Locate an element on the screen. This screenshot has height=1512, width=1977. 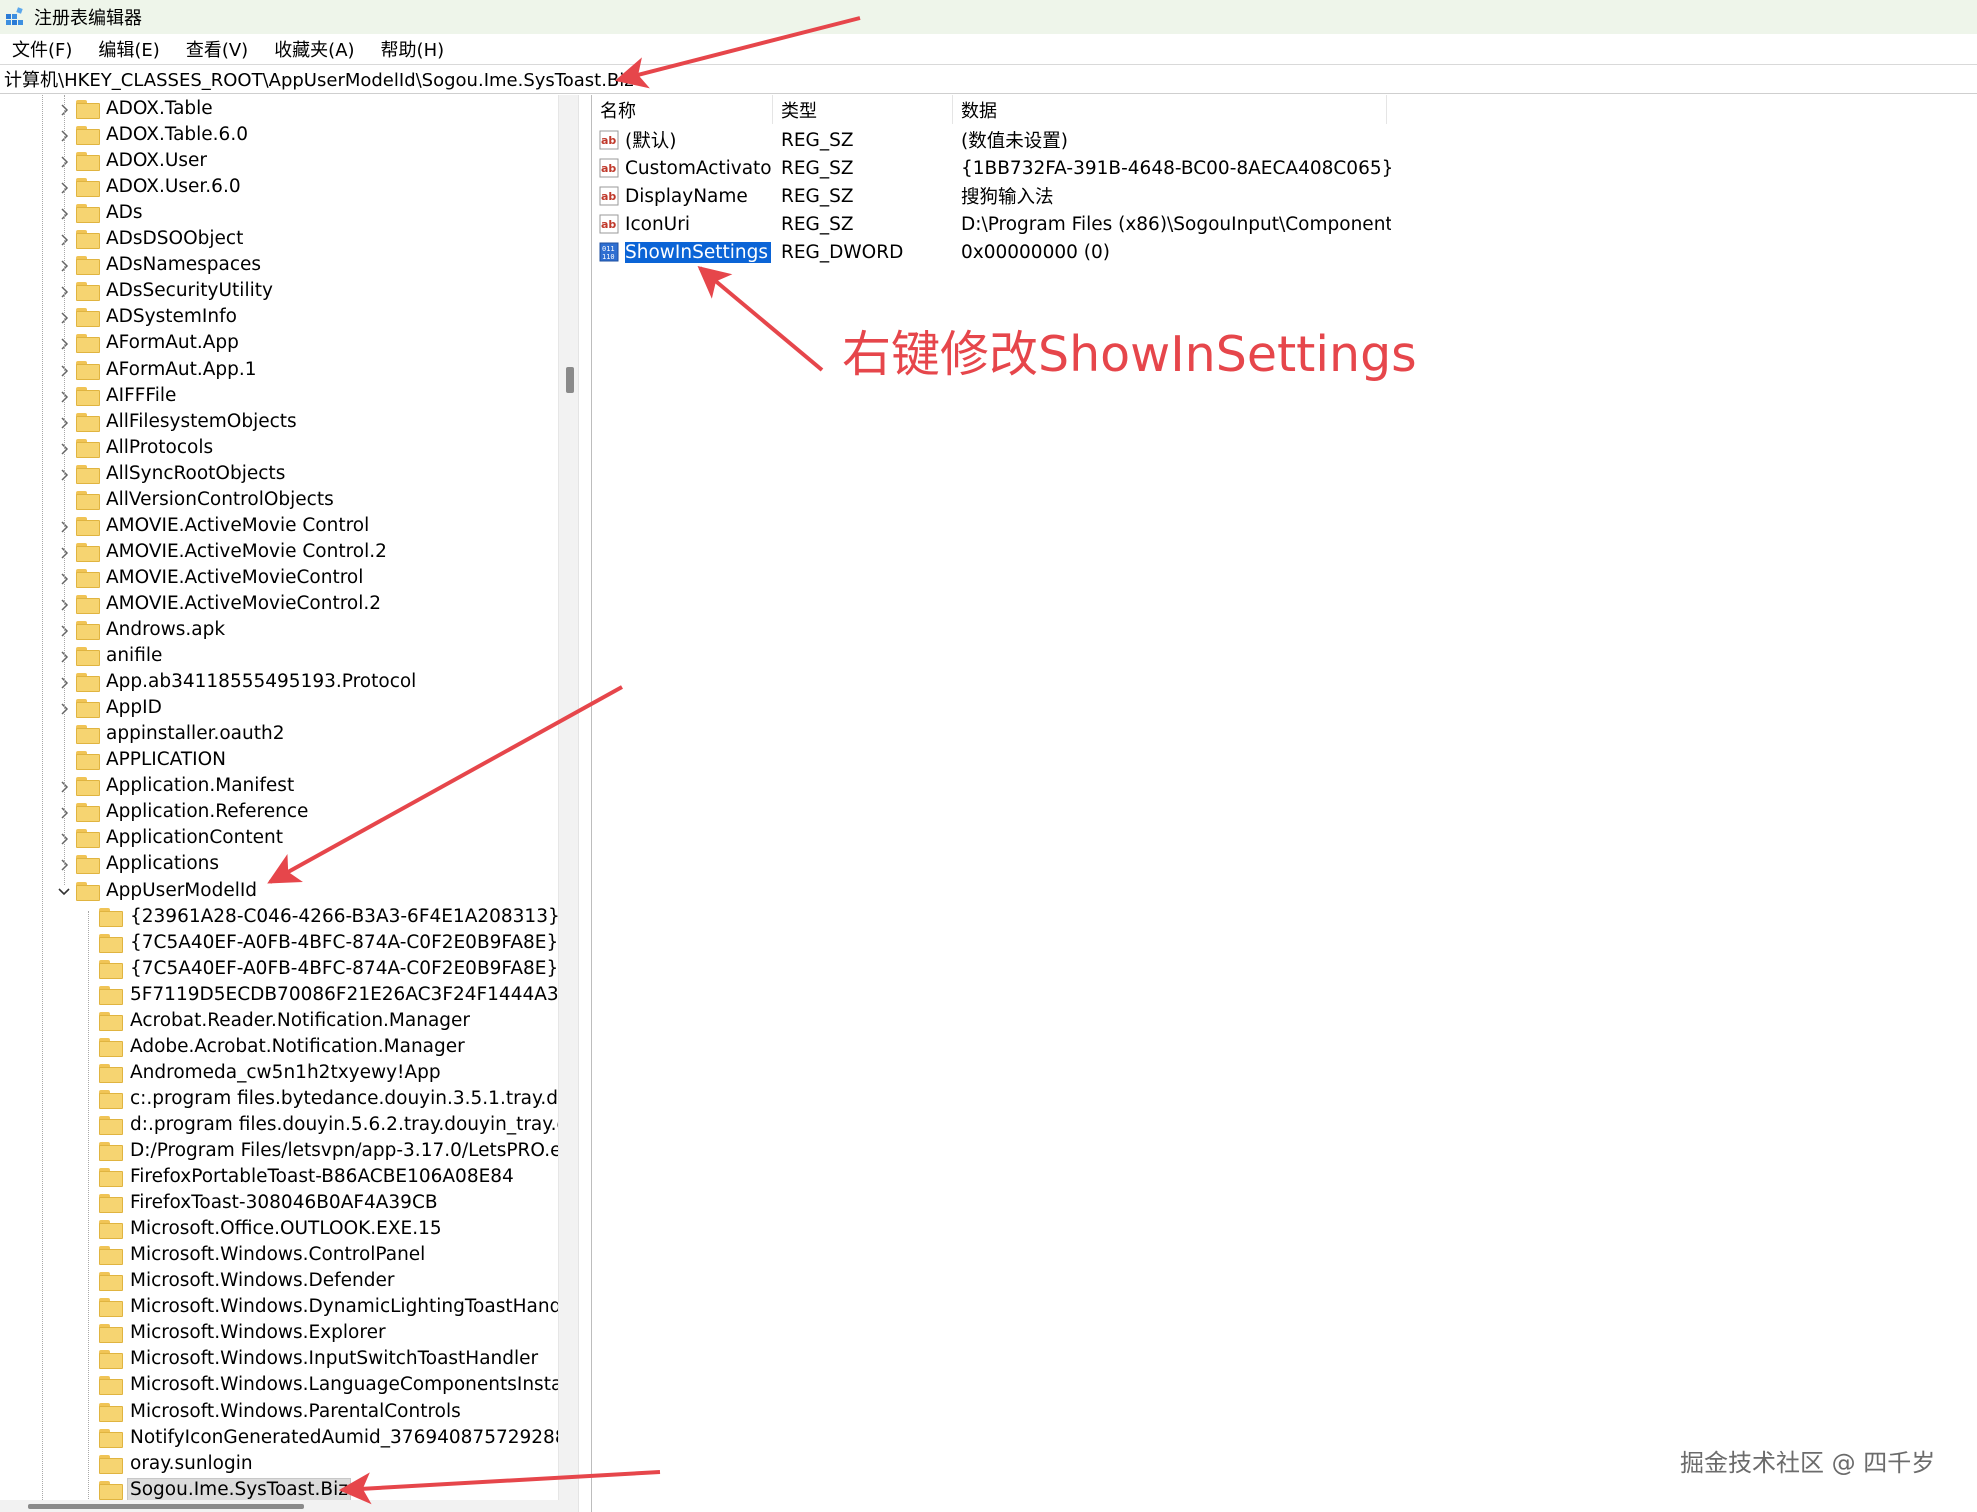
tree-item: AllVersionControlObjects is located at coordinates (279, 501).